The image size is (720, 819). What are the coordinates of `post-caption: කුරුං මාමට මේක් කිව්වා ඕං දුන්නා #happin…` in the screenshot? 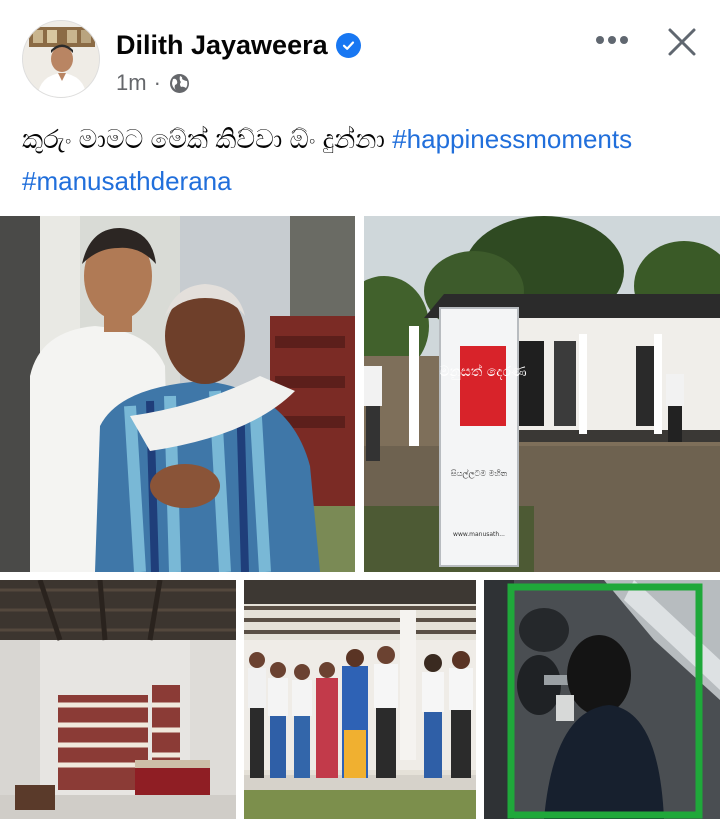 It's located at (362, 160).